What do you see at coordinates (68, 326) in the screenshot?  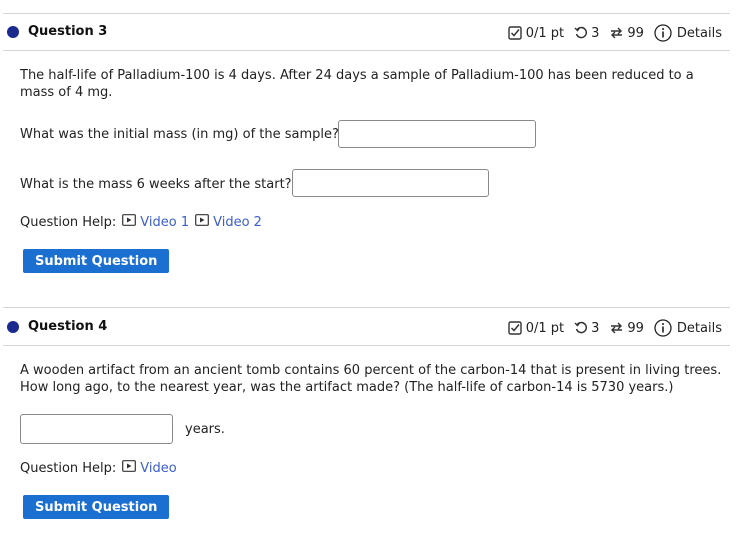 I see `question-title: Question 4` at bounding box center [68, 326].